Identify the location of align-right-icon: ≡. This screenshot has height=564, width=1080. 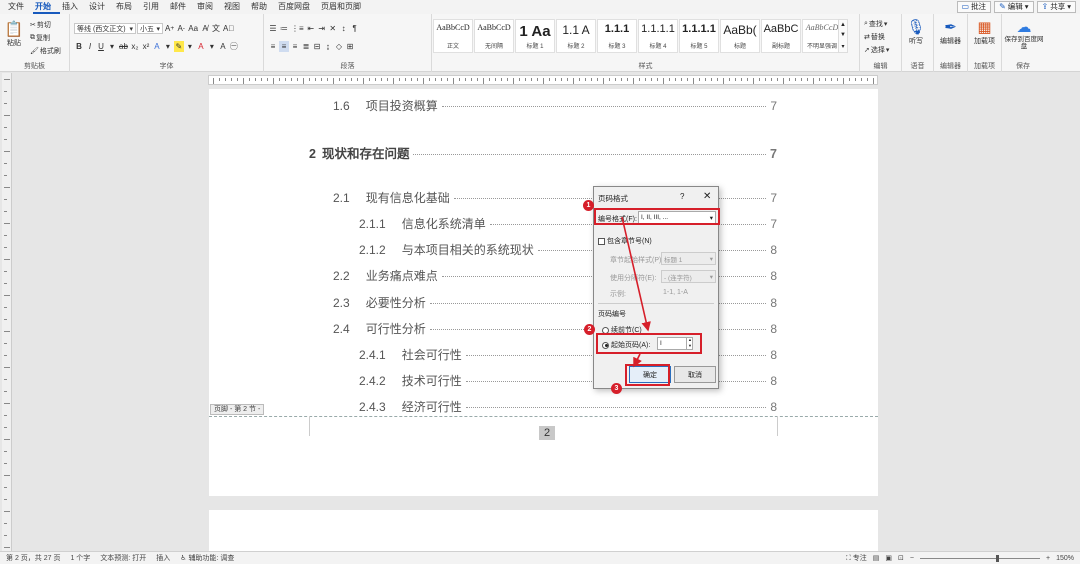
(295, 46).